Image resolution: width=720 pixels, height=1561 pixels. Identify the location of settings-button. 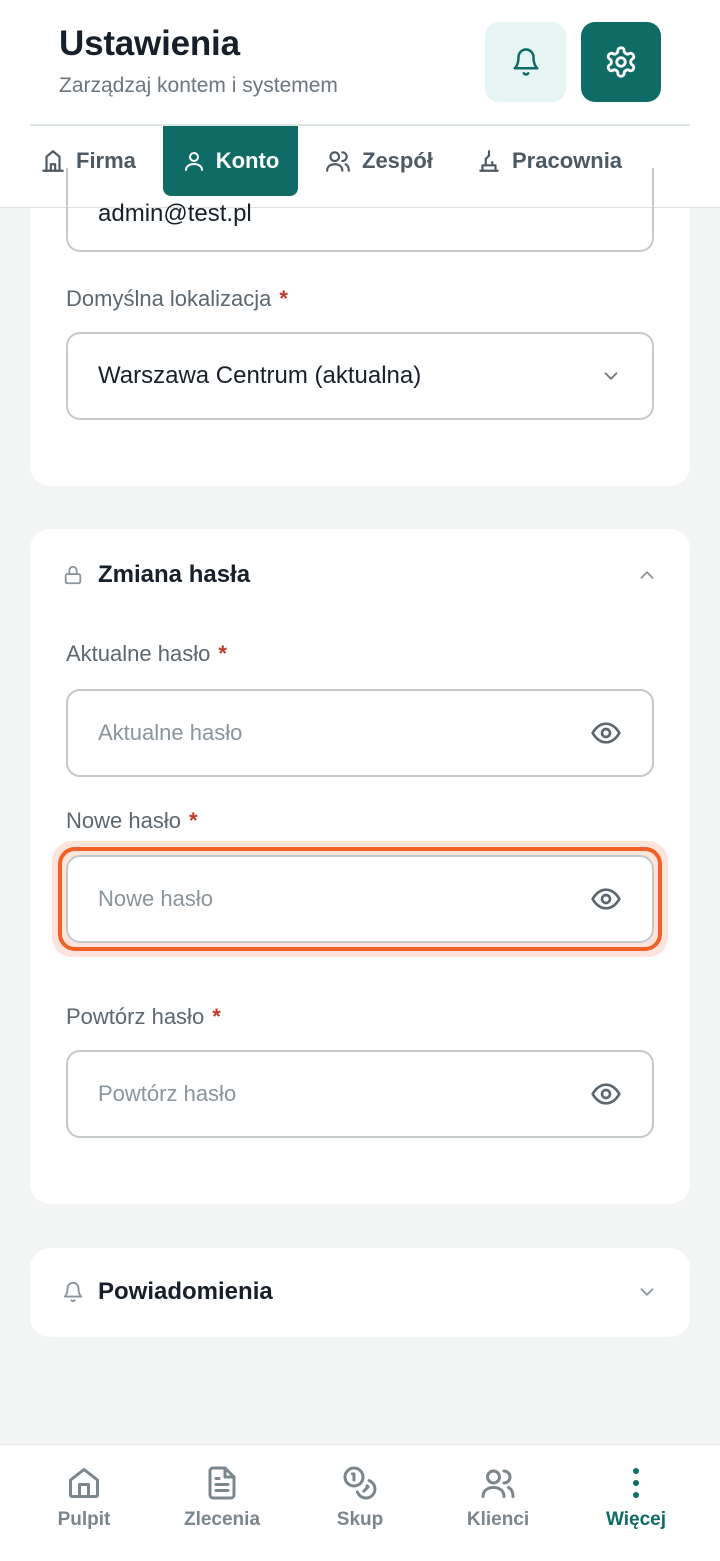
(621, 62).